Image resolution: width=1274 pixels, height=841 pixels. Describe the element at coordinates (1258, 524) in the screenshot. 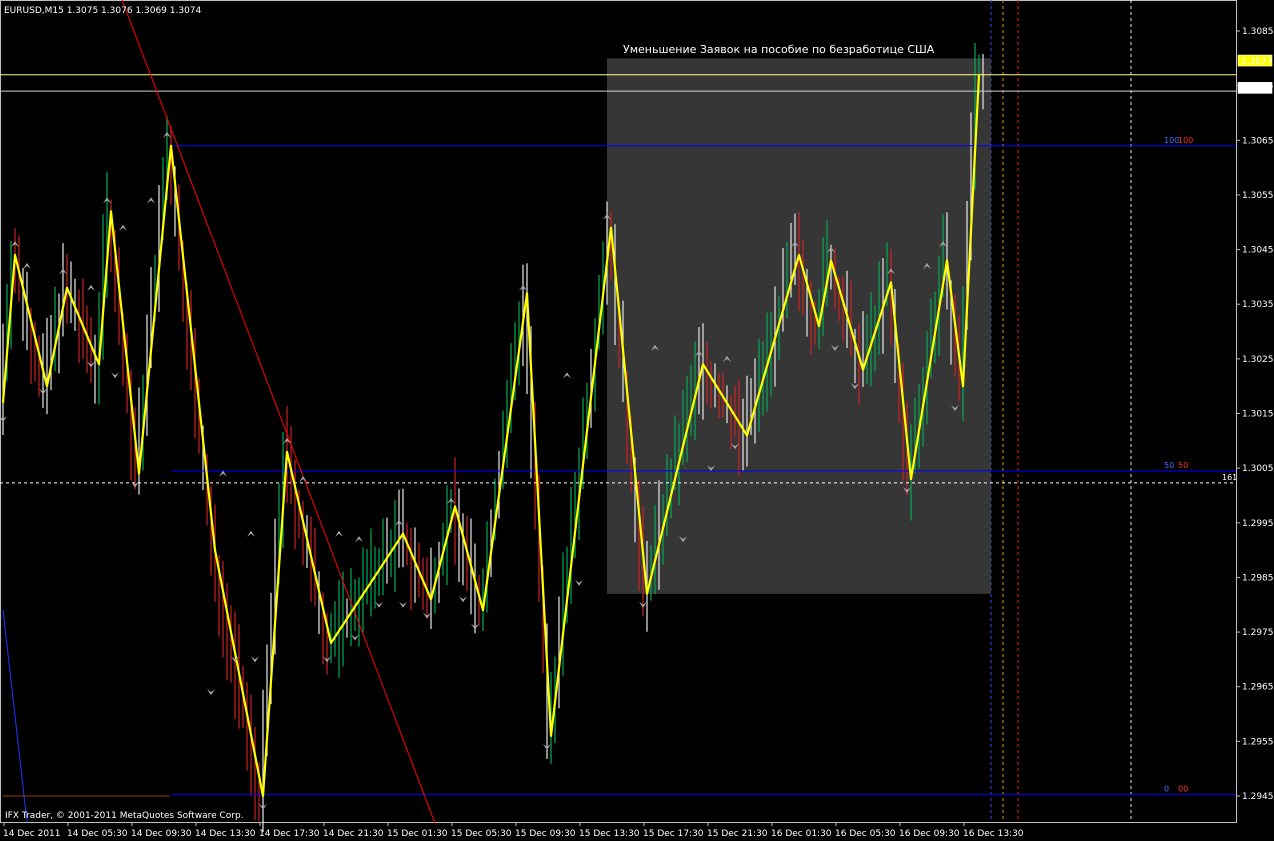

I see `price-tick-label: 1.2995` at that location.